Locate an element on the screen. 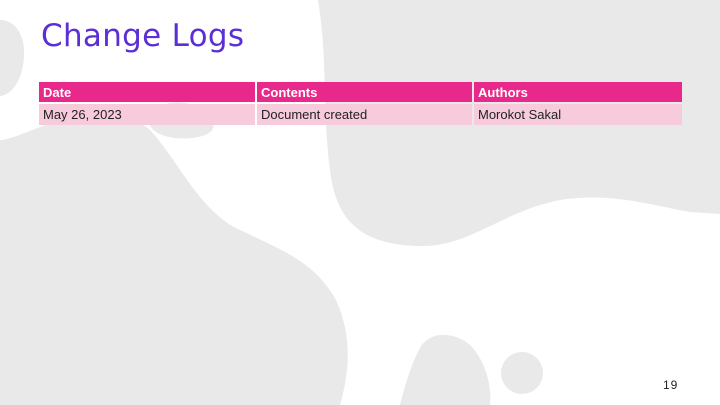  cell-contents: Document created is located at coordinates (364, 114).